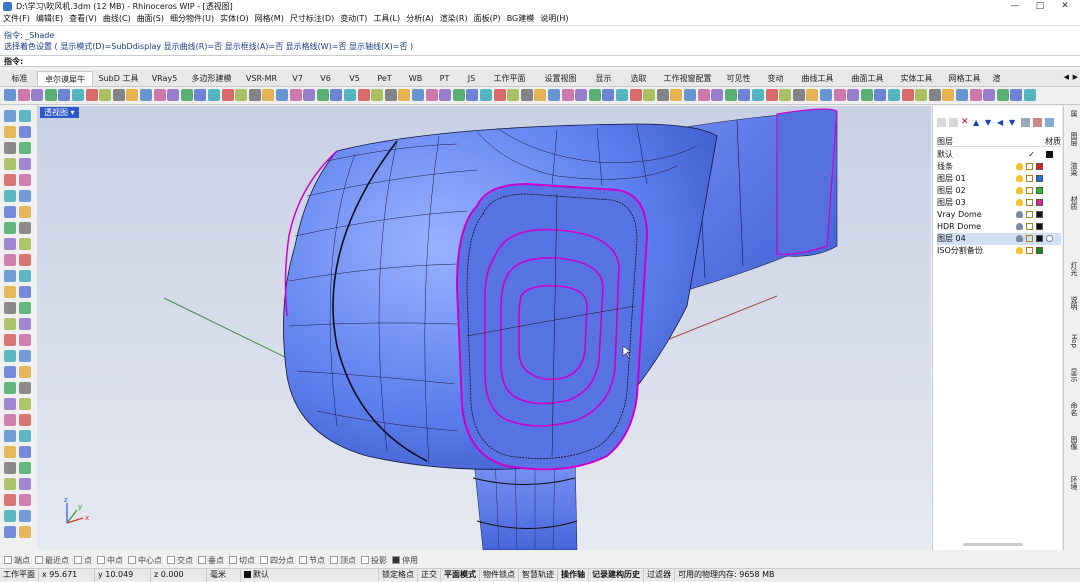 Image resolution: width=1080 pixels, height=582 pixels. What do you see at coordinates (454, 18) in the screenshot?
I see `menu-render: 渲染(R)` at bounding box center [454, 18].